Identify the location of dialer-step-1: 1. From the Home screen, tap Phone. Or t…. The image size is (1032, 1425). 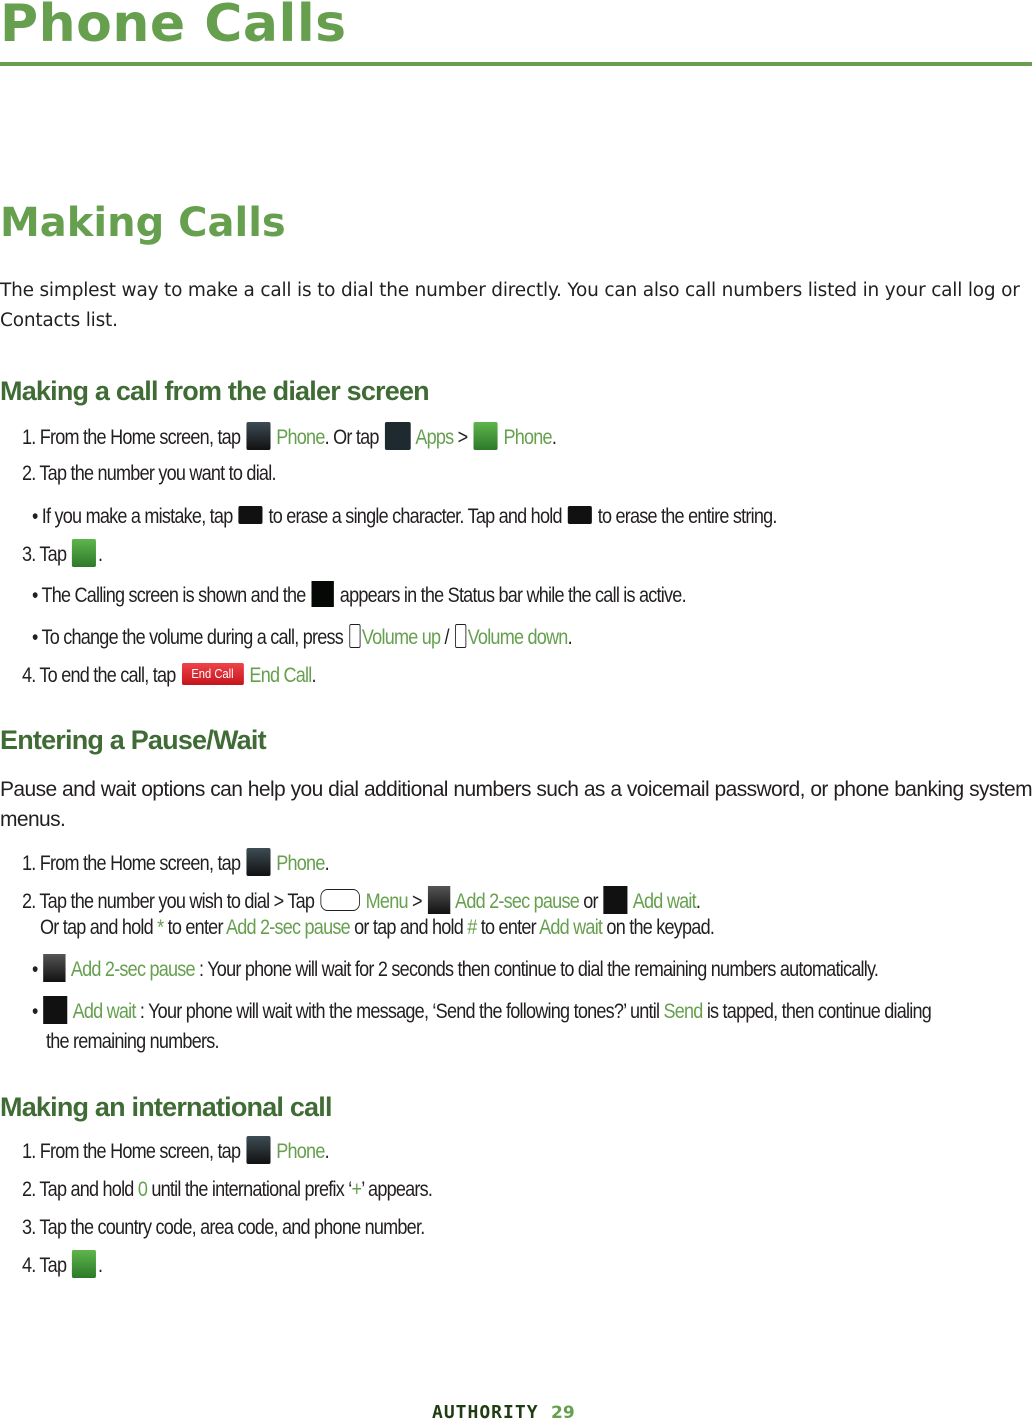
(289, 437).